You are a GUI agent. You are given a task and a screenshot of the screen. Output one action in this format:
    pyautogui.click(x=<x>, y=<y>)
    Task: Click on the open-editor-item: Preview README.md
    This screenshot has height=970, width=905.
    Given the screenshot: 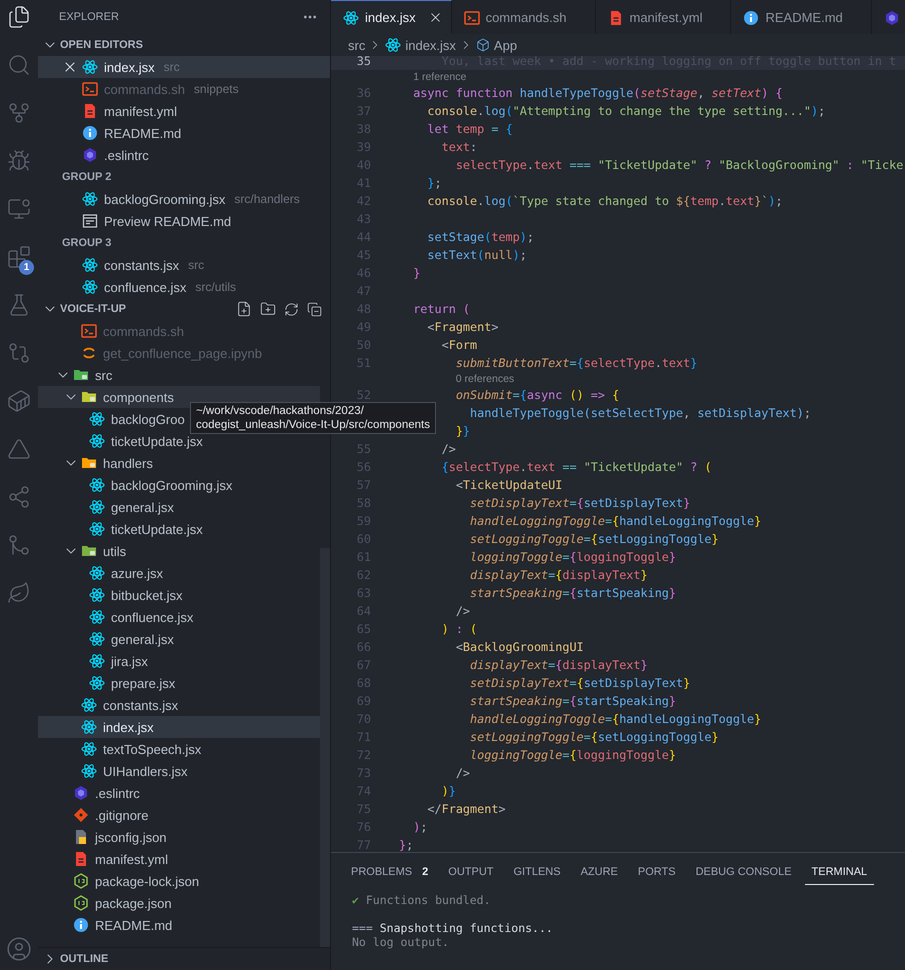 What is the action you would take?
    pyautogui.click(x=184, y=221)
    